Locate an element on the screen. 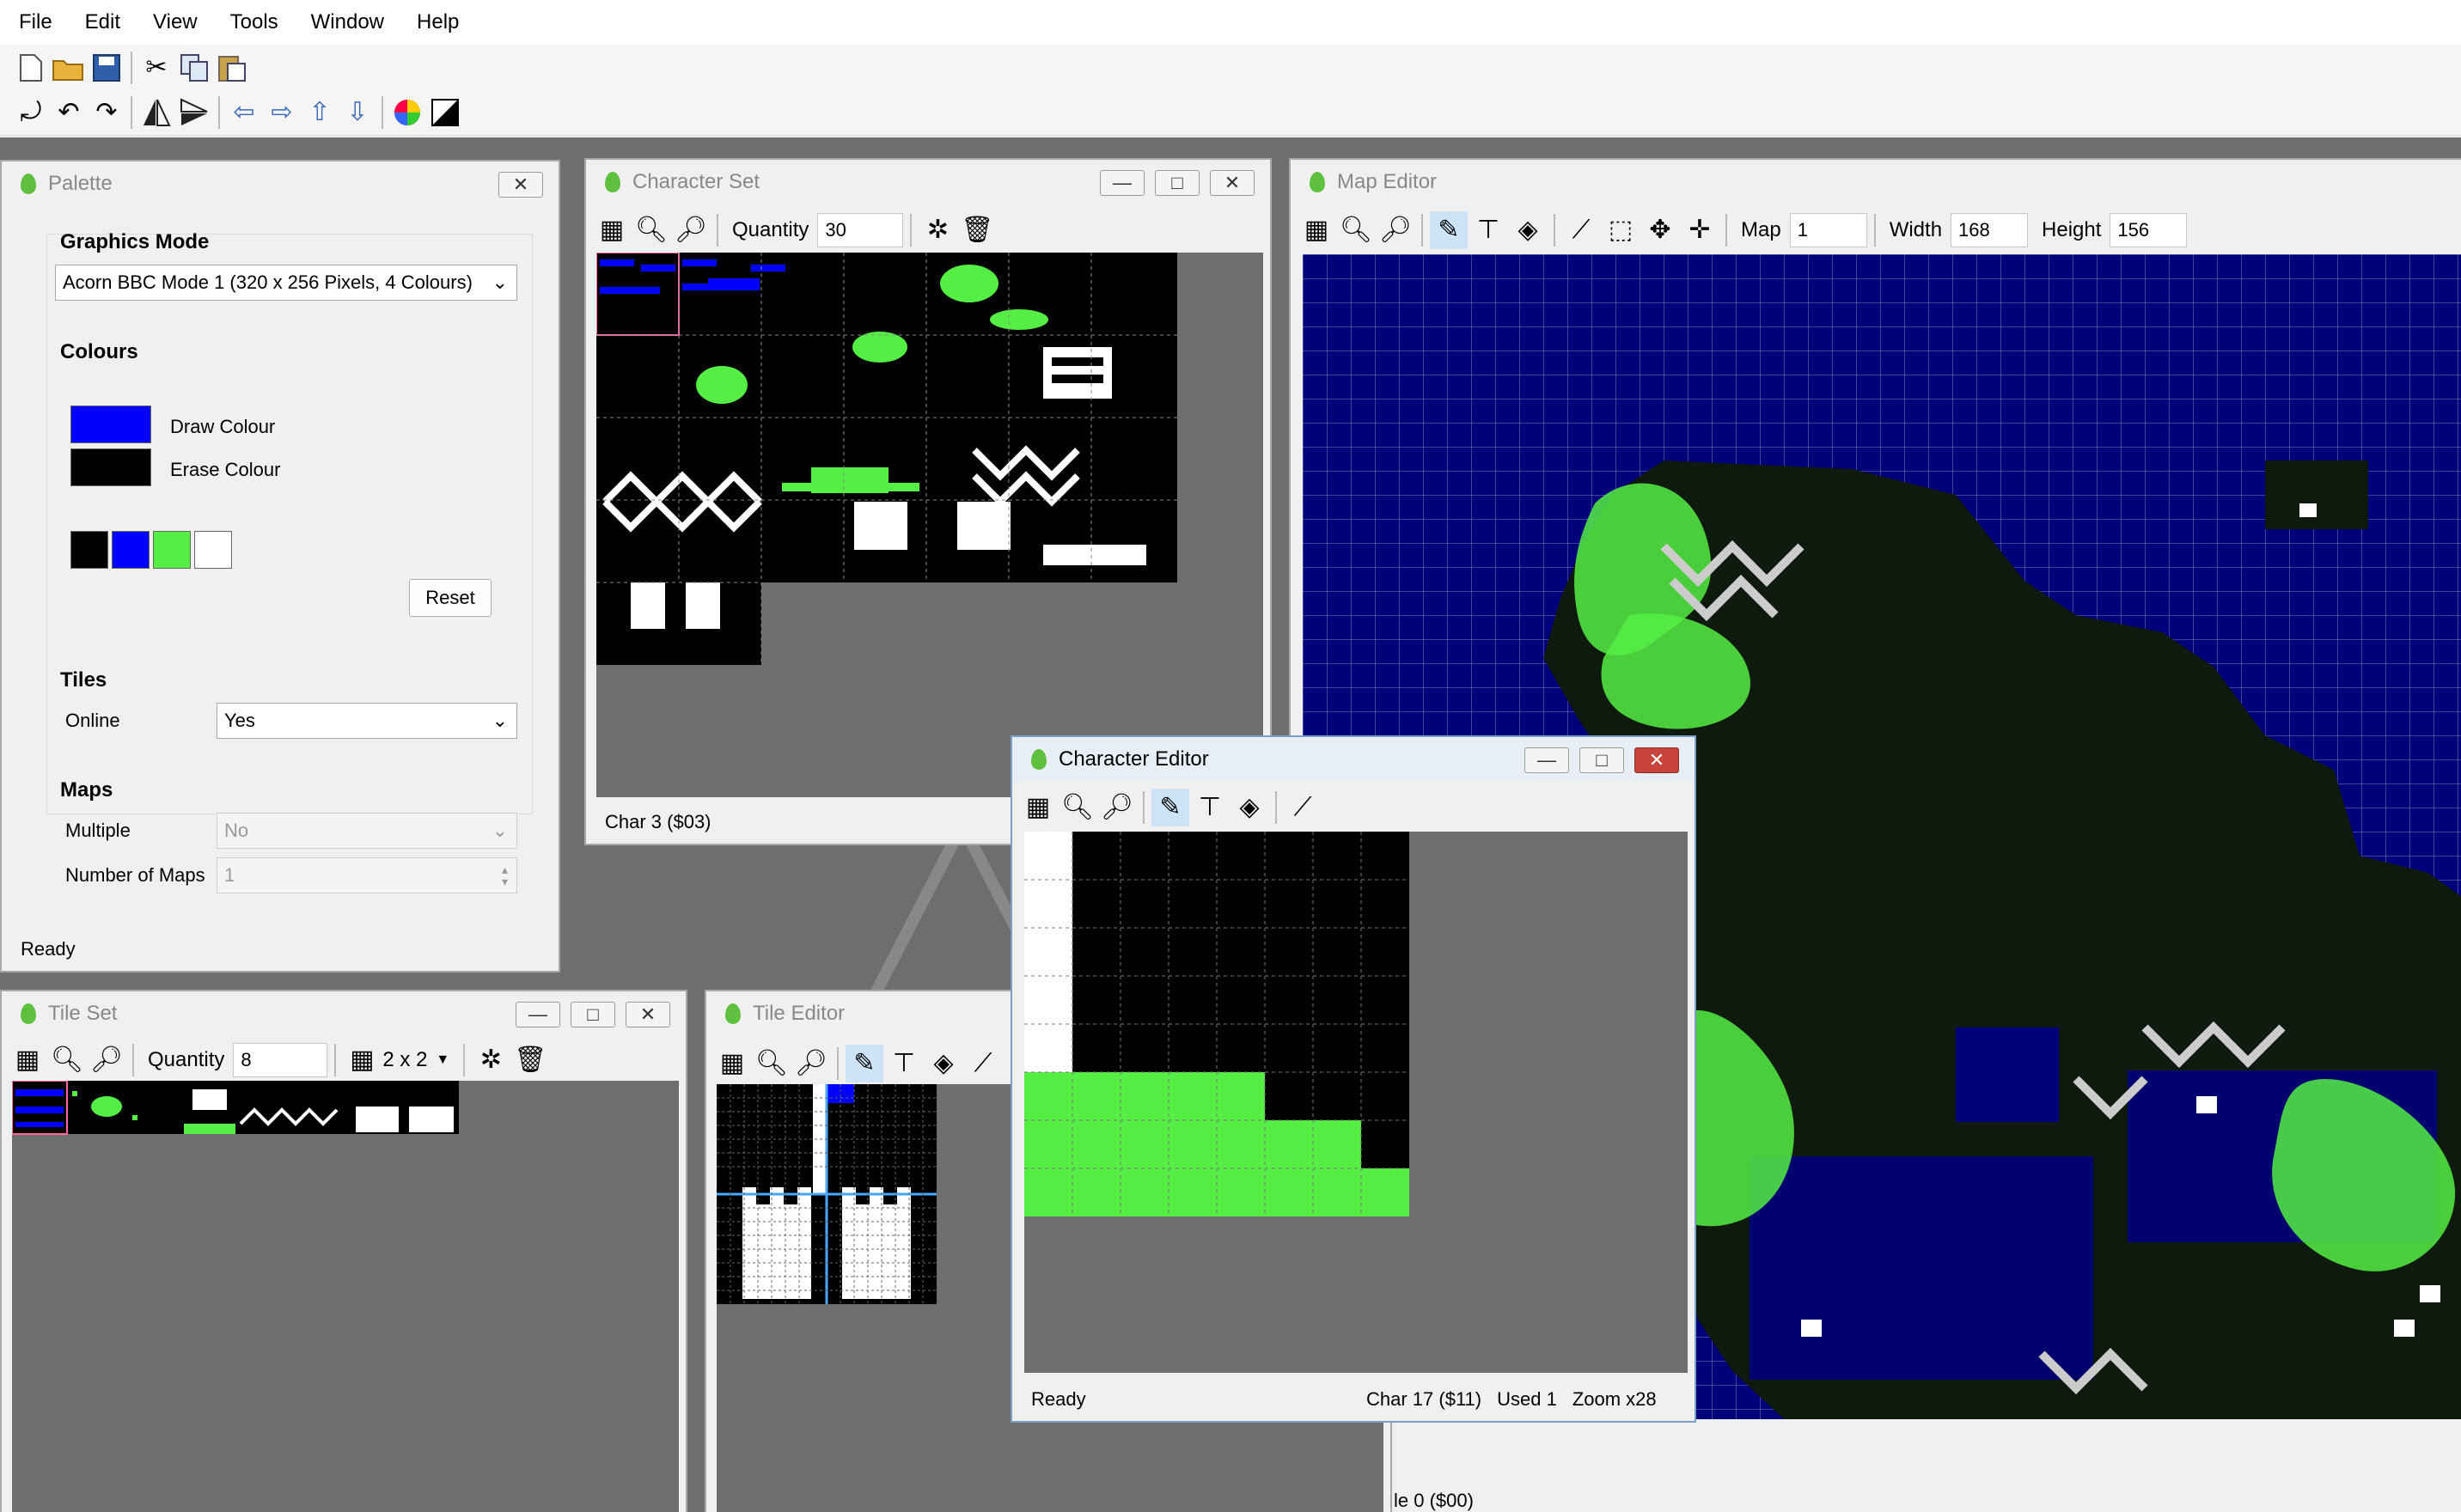 The width and height of the screenshot is (2461, 1512). menu-view: View is located at coordinates (175, 22).